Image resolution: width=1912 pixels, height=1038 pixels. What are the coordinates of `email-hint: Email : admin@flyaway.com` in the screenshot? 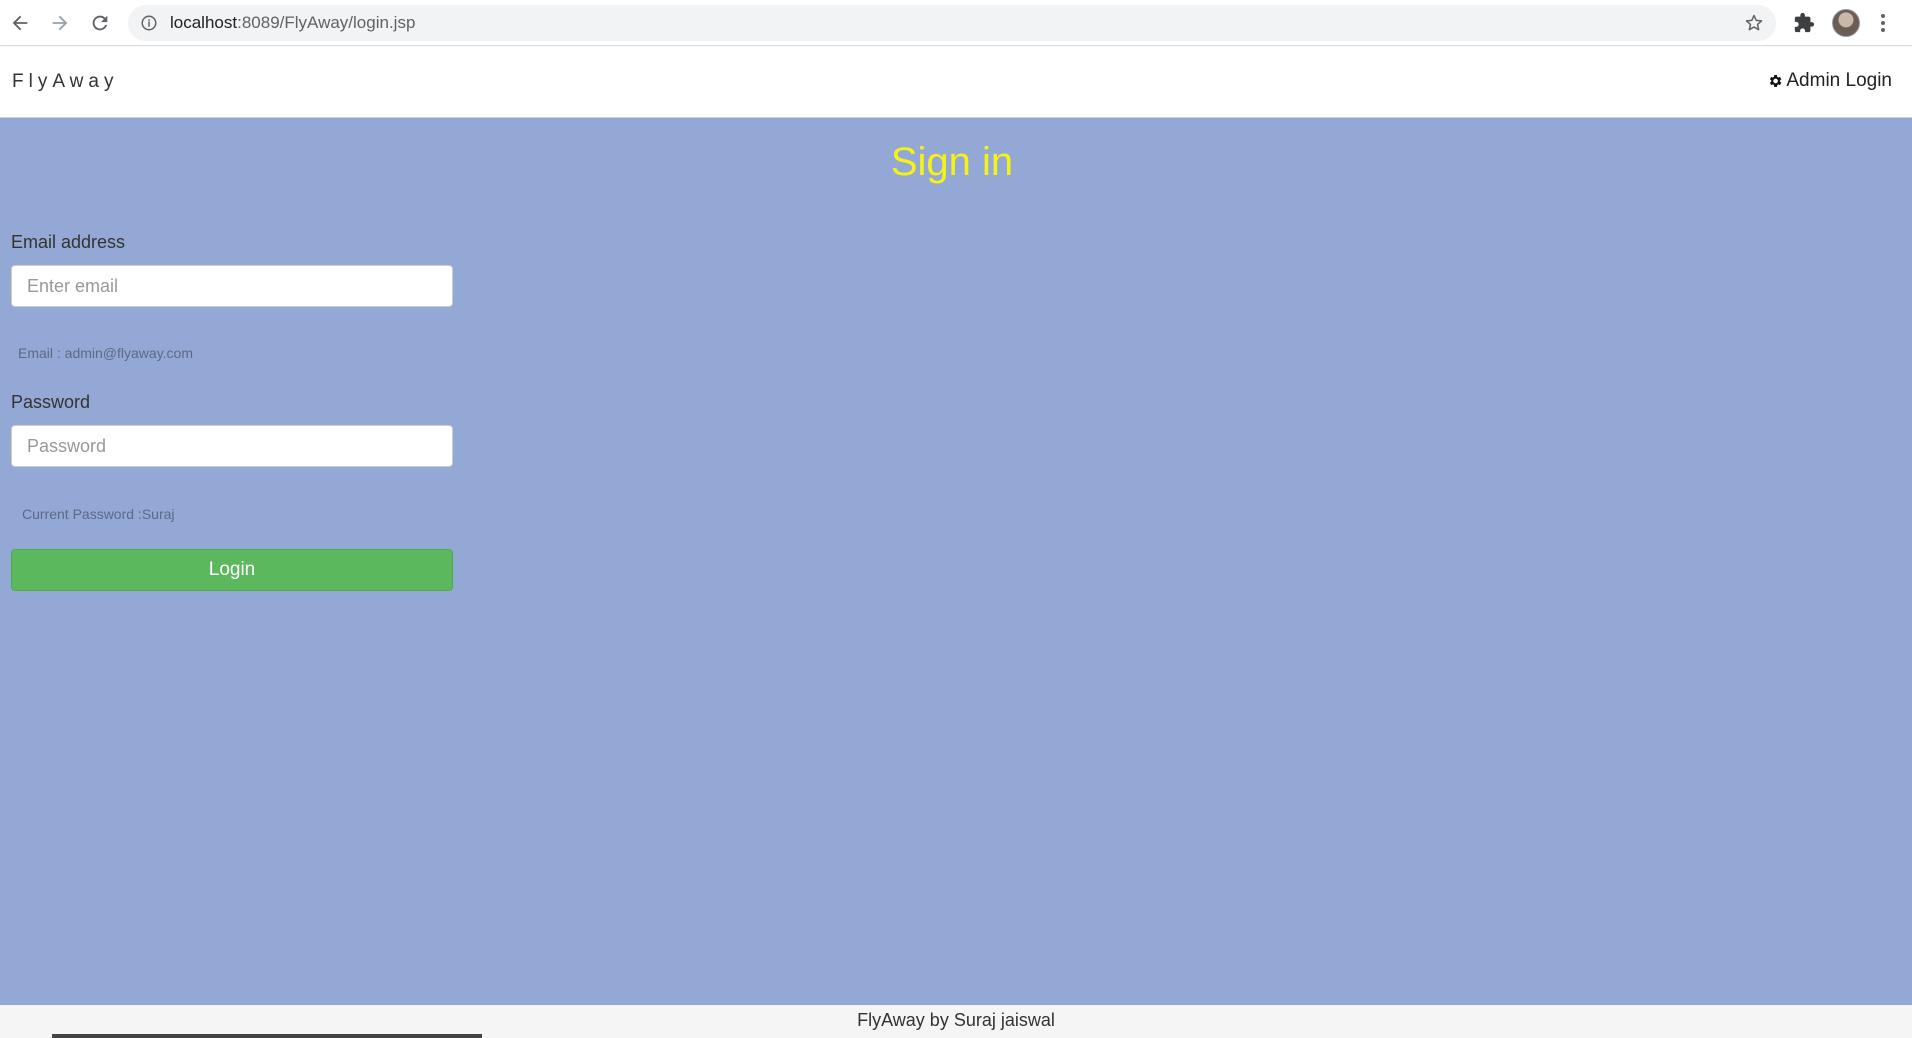 It's located at (105, 353).